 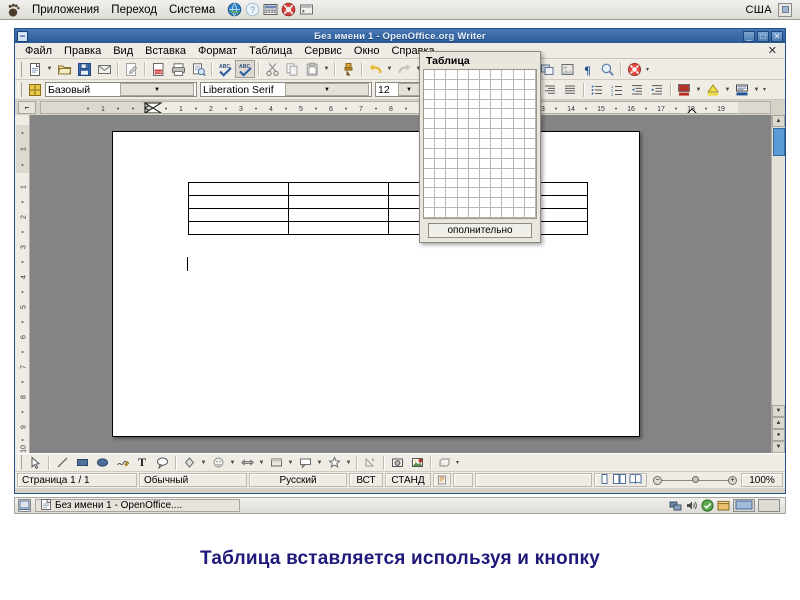 What do you see at coordinates (198, 69) in the screenshot?
I see `print-preview-icon` at bounding box center [198, 69].